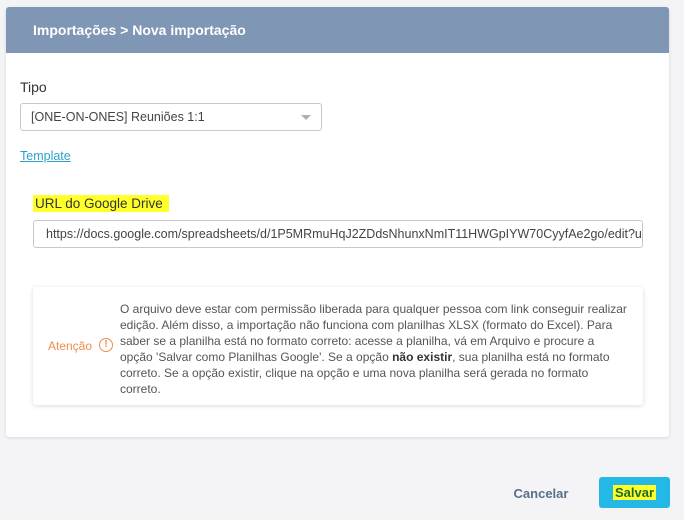 The width and height of the screenshot is (684, 520). I want to click on tipo-label: Tipo, so click(33, 87).